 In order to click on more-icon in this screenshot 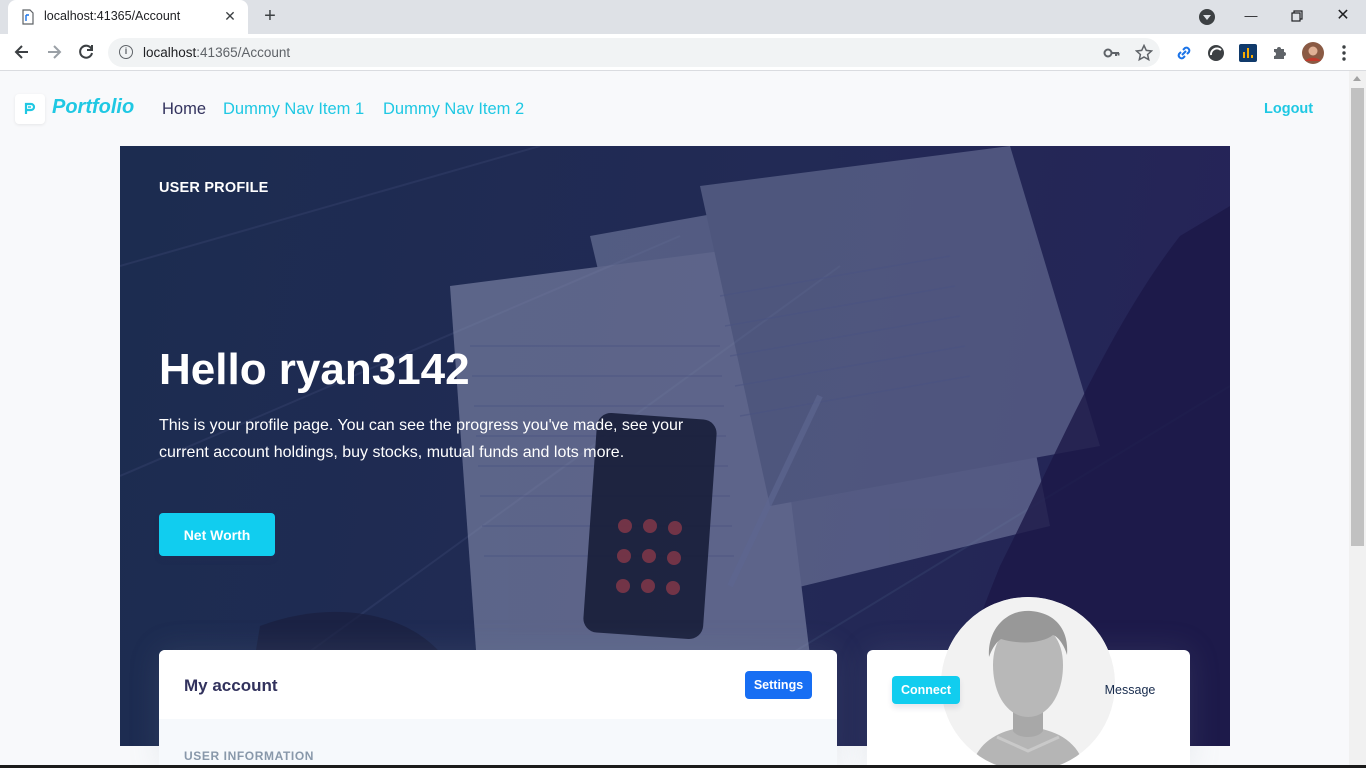, I will do `click(1344, 53)`.